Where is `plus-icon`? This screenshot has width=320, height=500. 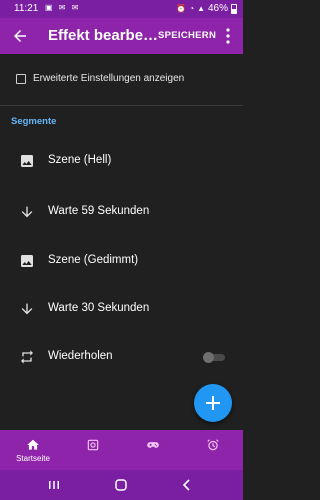
plus-icon is located at coordinates (213, 403).